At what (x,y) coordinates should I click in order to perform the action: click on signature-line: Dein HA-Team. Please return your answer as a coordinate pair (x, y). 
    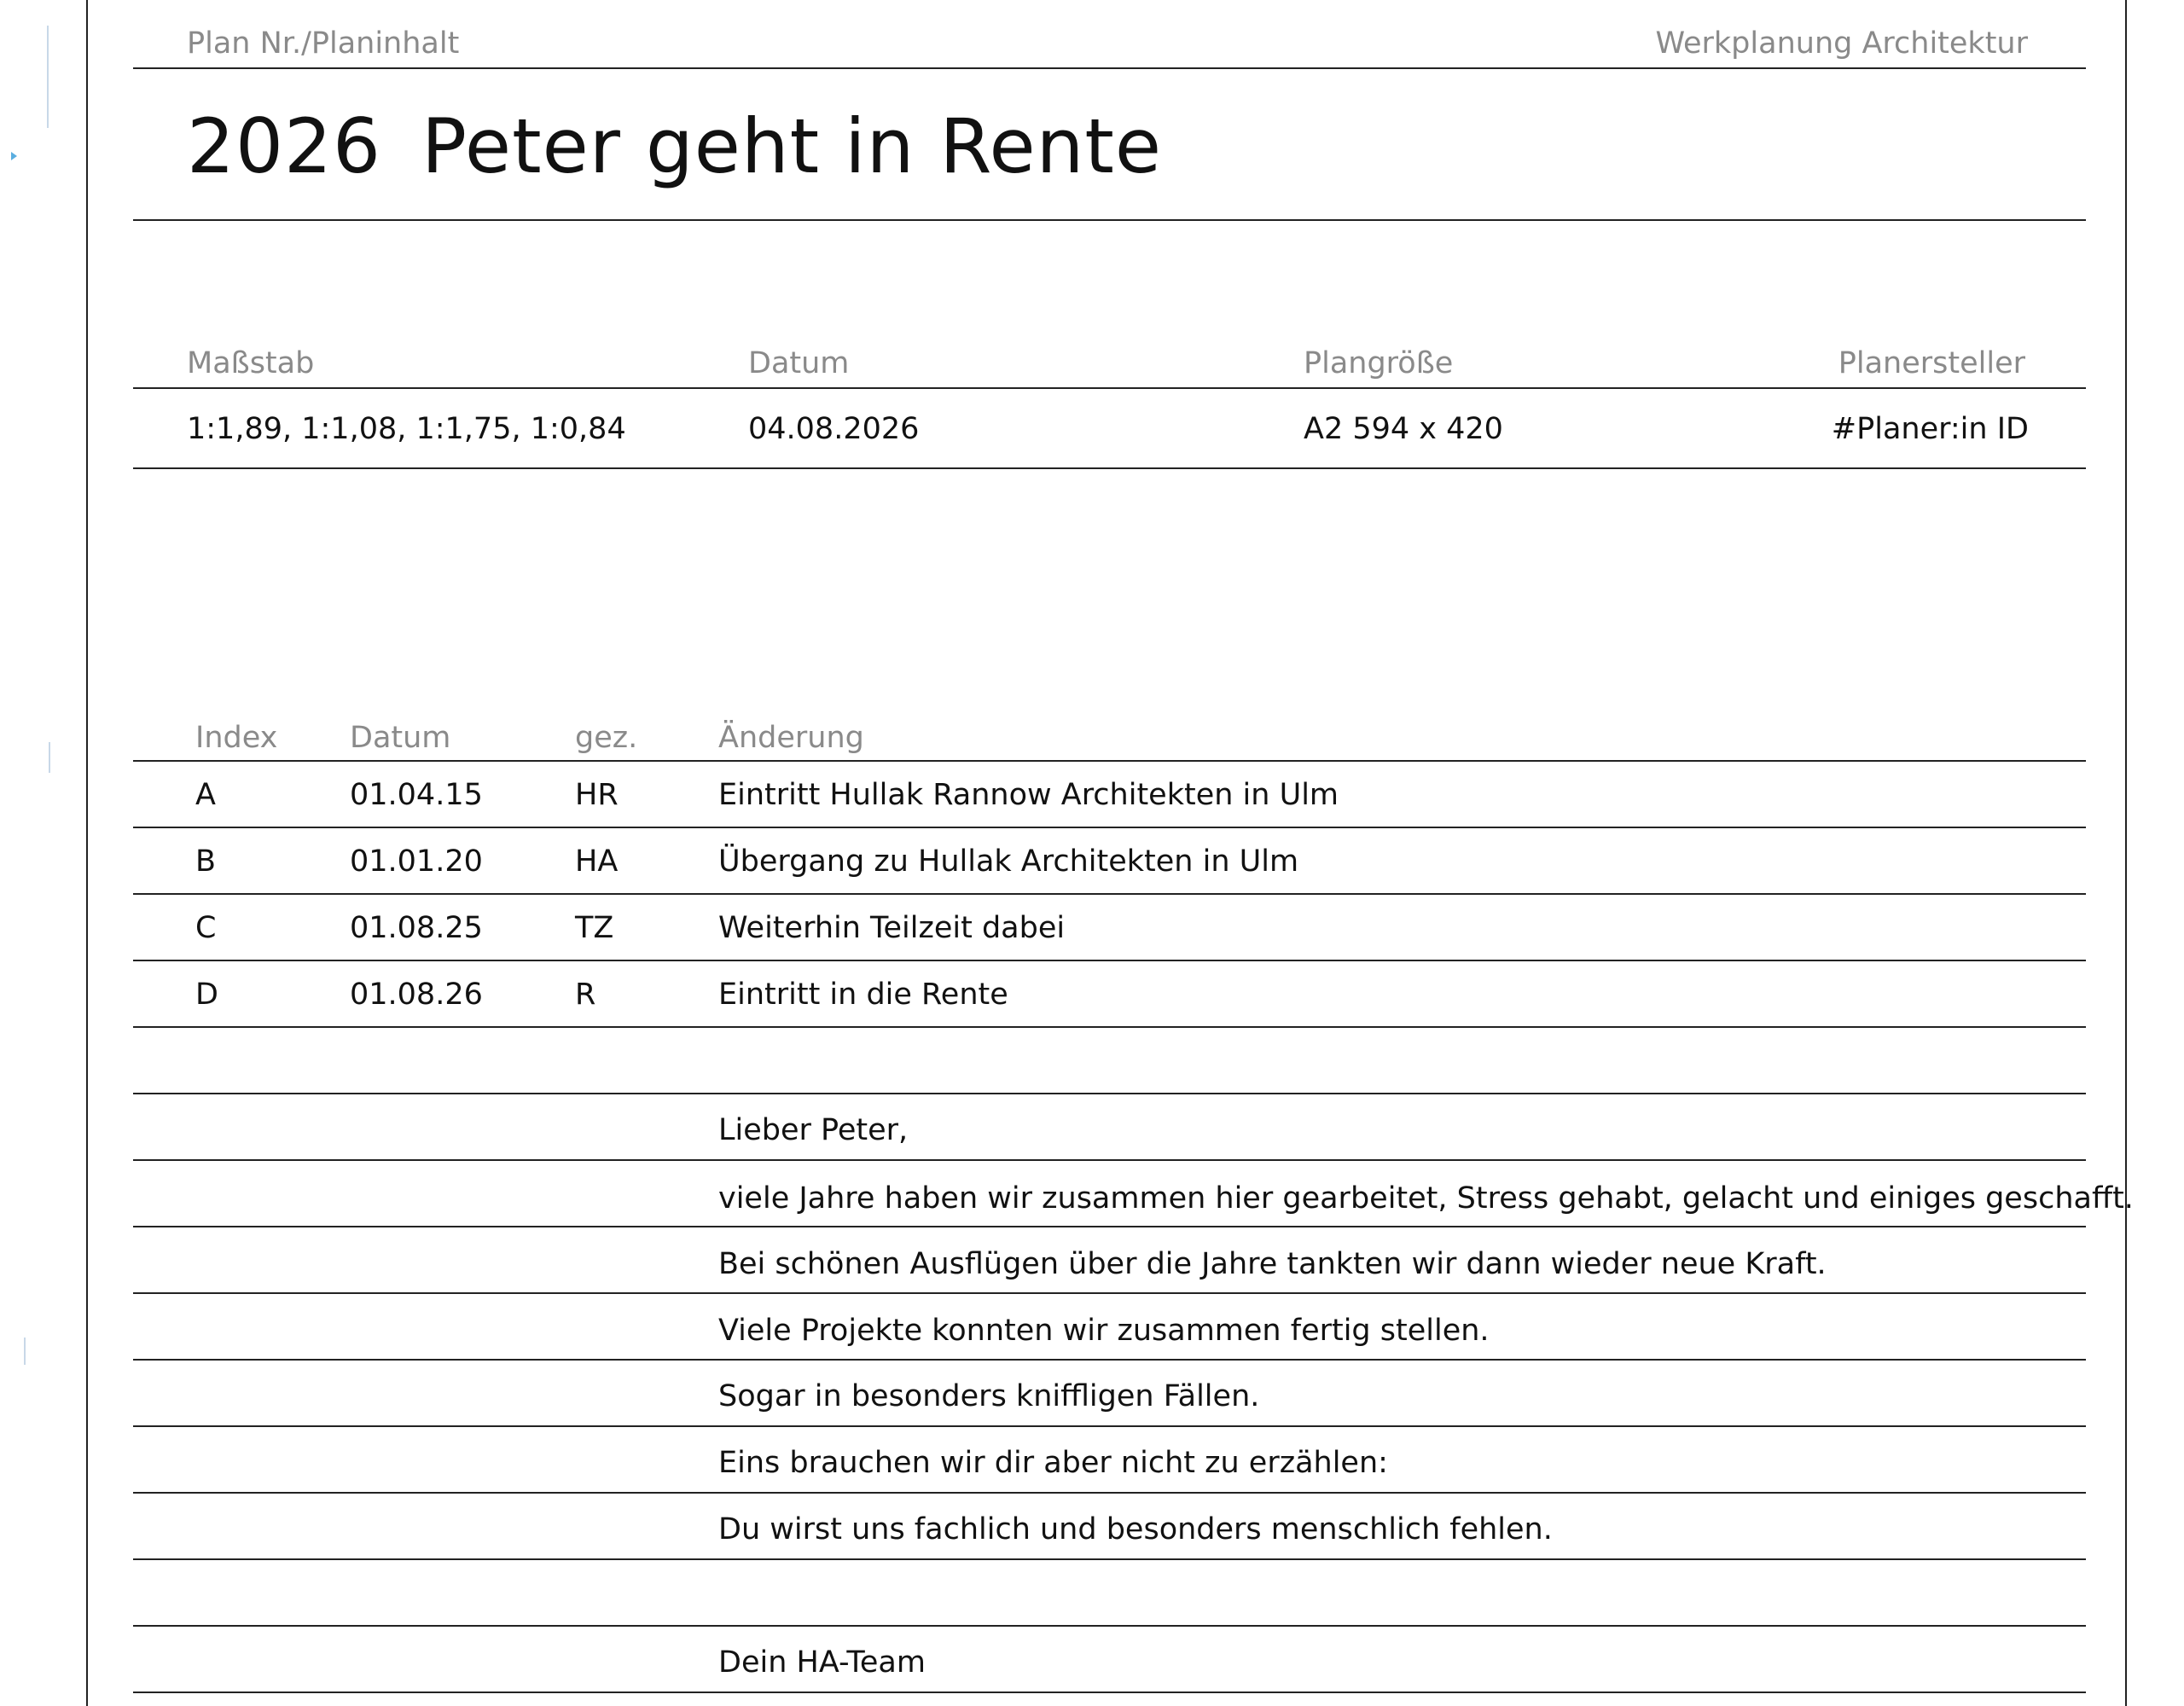
    Looking at the image, I should click on (822, 1662).